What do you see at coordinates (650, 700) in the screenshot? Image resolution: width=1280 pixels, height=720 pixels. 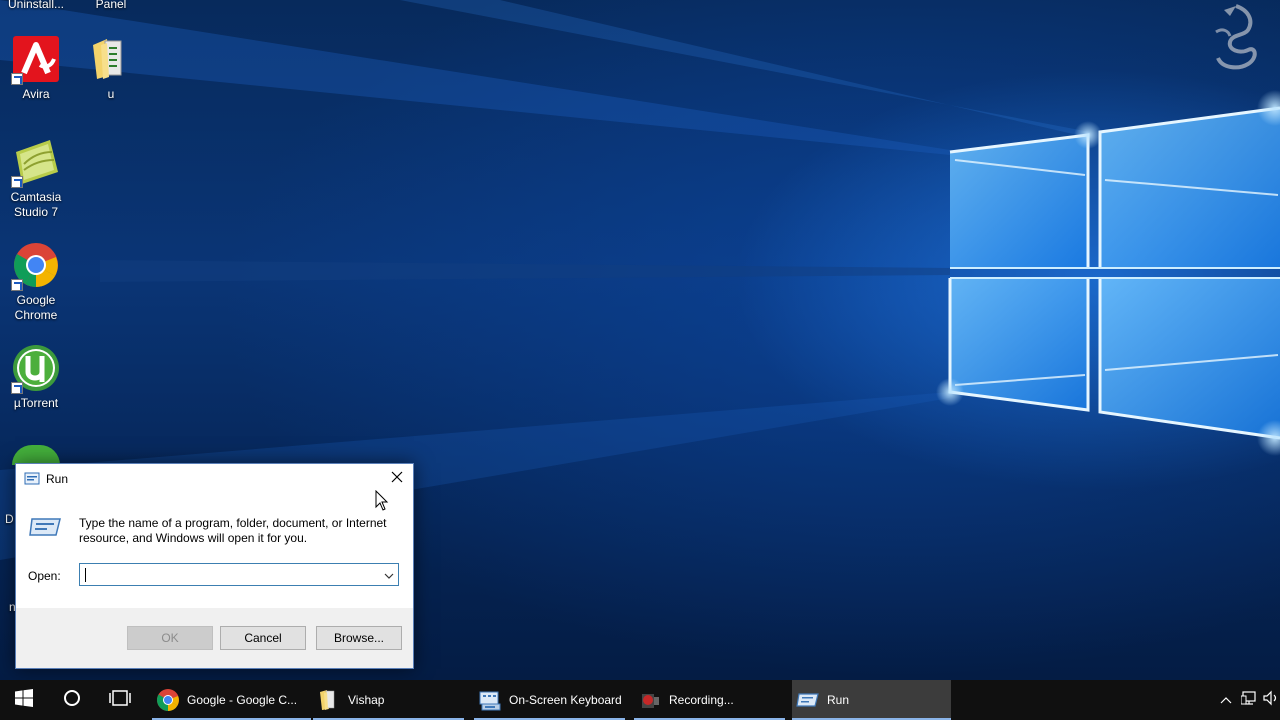 I see `recording-icon` at bounding box center [650, 700].